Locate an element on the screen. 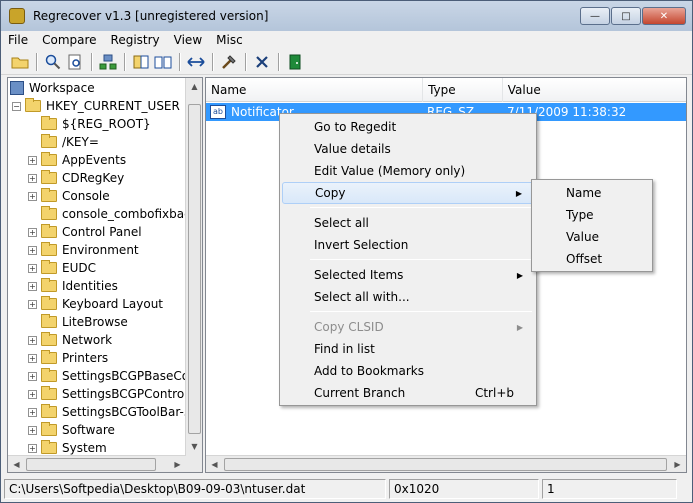  context-menu-item: Select all is located at coordinates (408, 223).